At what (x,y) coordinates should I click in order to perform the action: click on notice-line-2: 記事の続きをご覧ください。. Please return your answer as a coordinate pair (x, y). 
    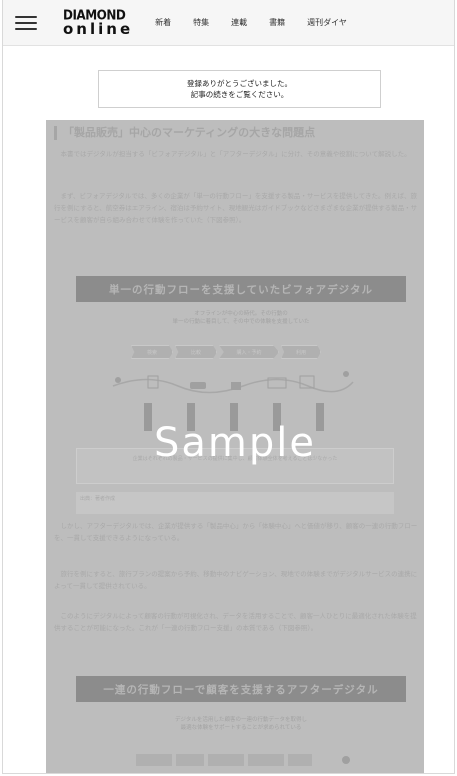
    Looking at the image, I should click on (239, 94).